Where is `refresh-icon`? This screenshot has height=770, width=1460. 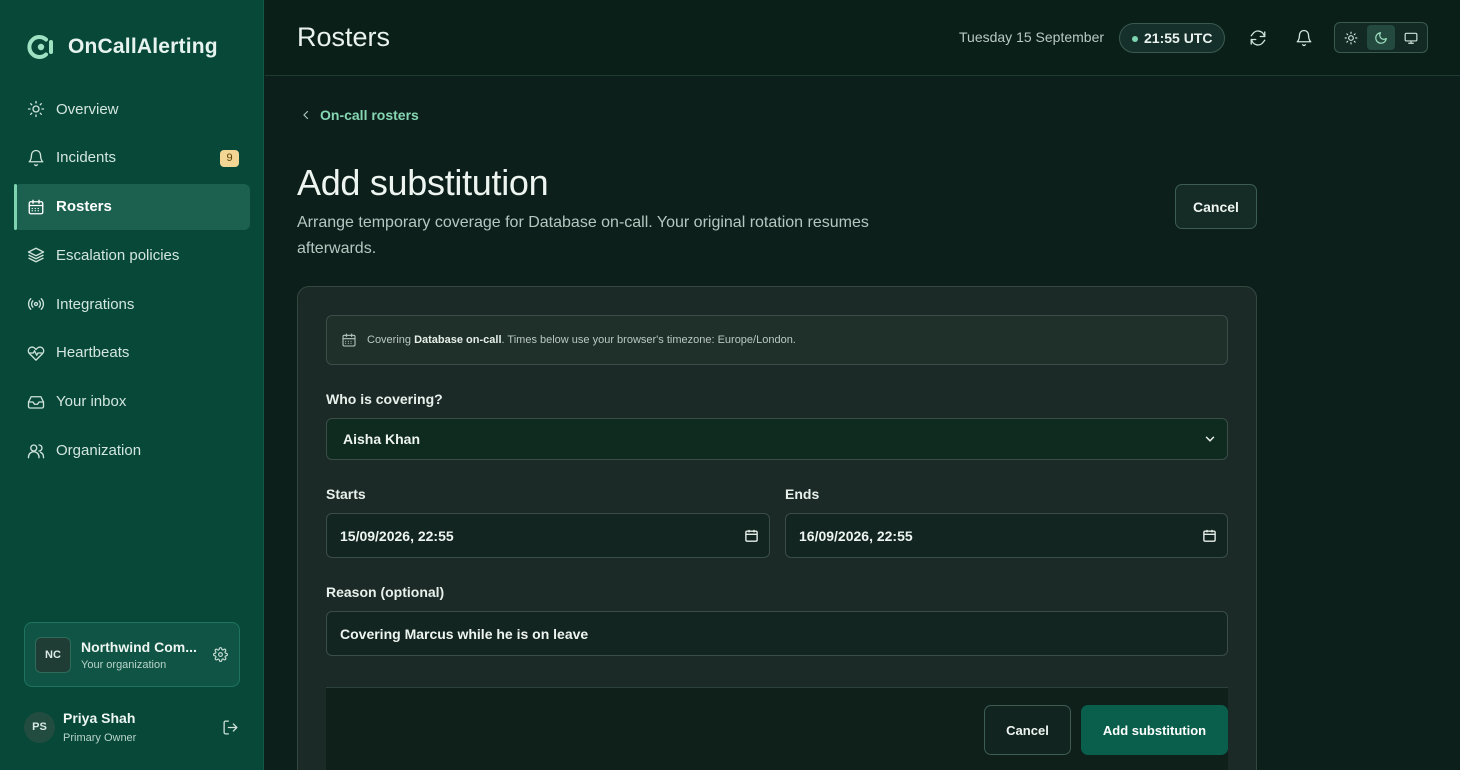
refresh-icon is located at coordinates (1258, 38).